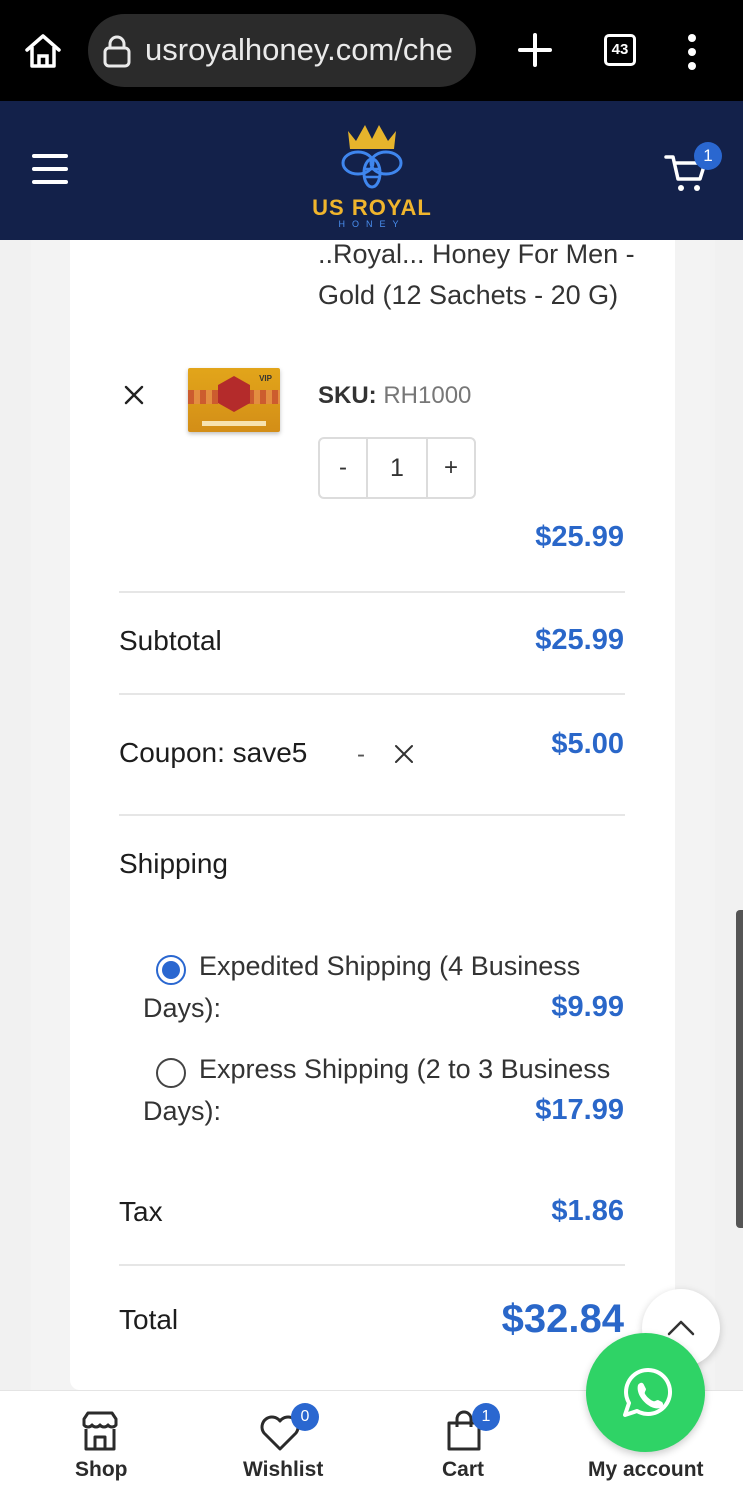 This screenshot has height=1500, width=743. I want to click on shipping-label: Shipping, so click(173, 863).